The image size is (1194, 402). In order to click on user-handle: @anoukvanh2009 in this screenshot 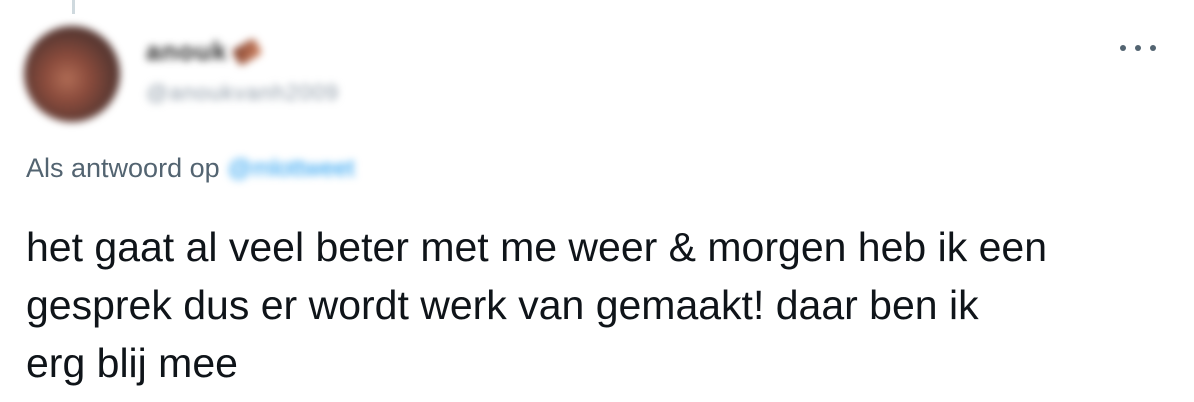, I will do `click(242, 93)`.